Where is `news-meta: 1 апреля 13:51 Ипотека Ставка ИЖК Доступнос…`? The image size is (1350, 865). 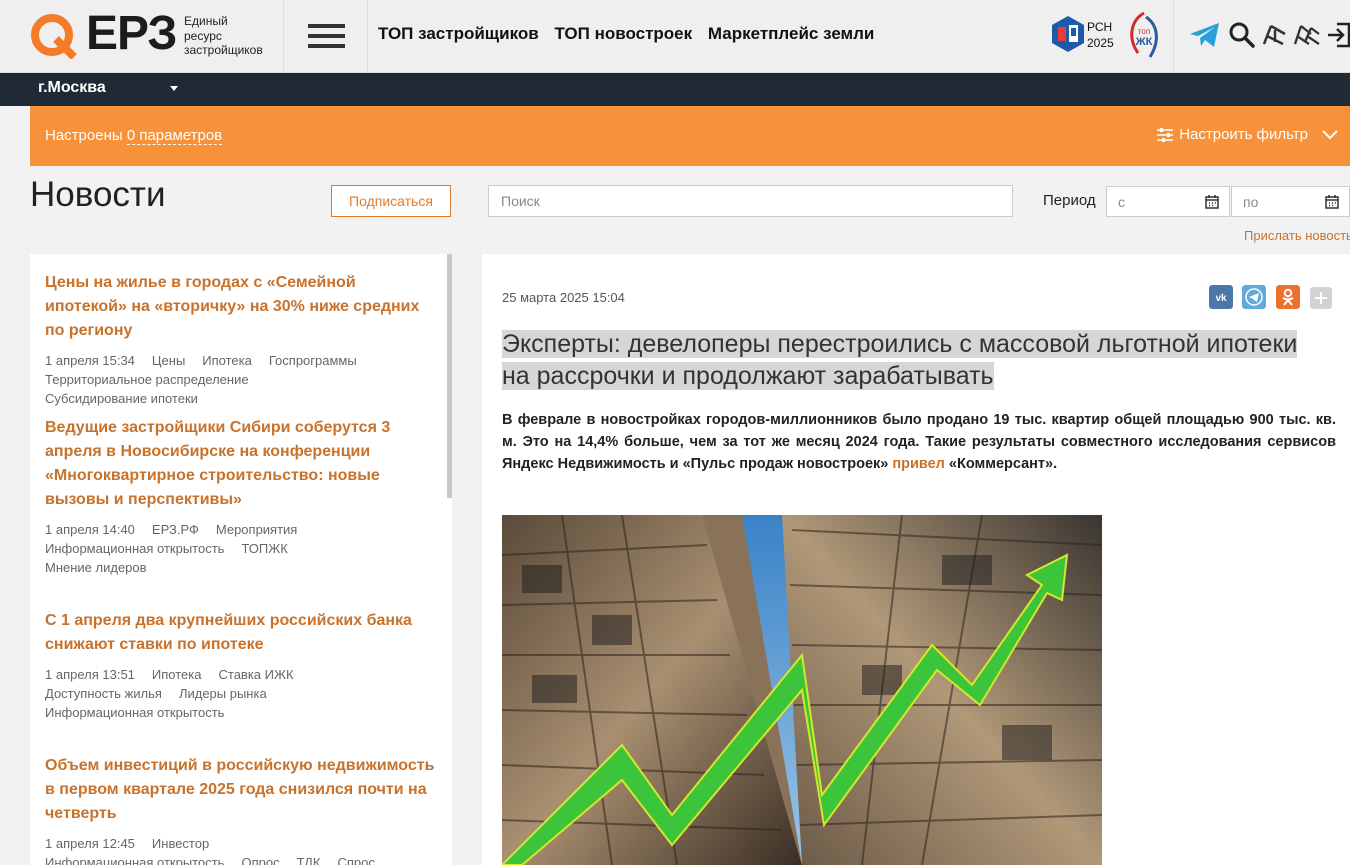 news-meta: 1 апреля 13:51 Ипотека Ставка ИЖК Доступнос… is located at coordinates (242, 693).